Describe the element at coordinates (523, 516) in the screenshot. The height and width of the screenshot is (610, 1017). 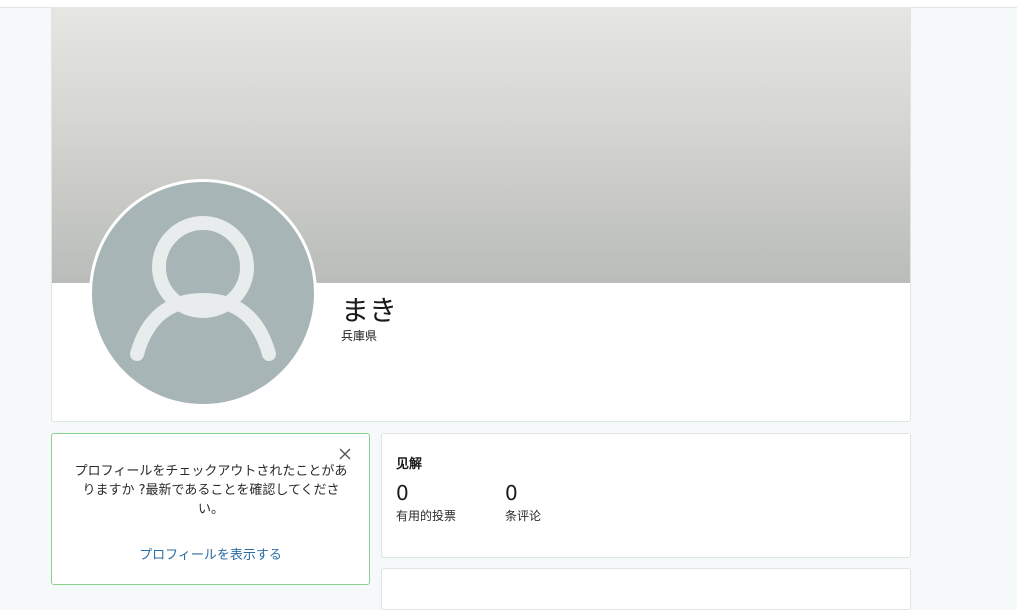
I see `reviews-label: 条评论` at that location.